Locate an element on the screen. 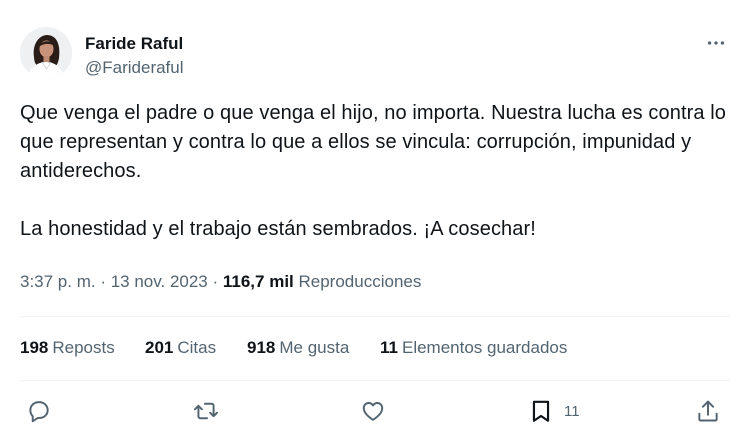 This screenshot has width=749, height=430. more-icon is located at coordinates (716, 43).